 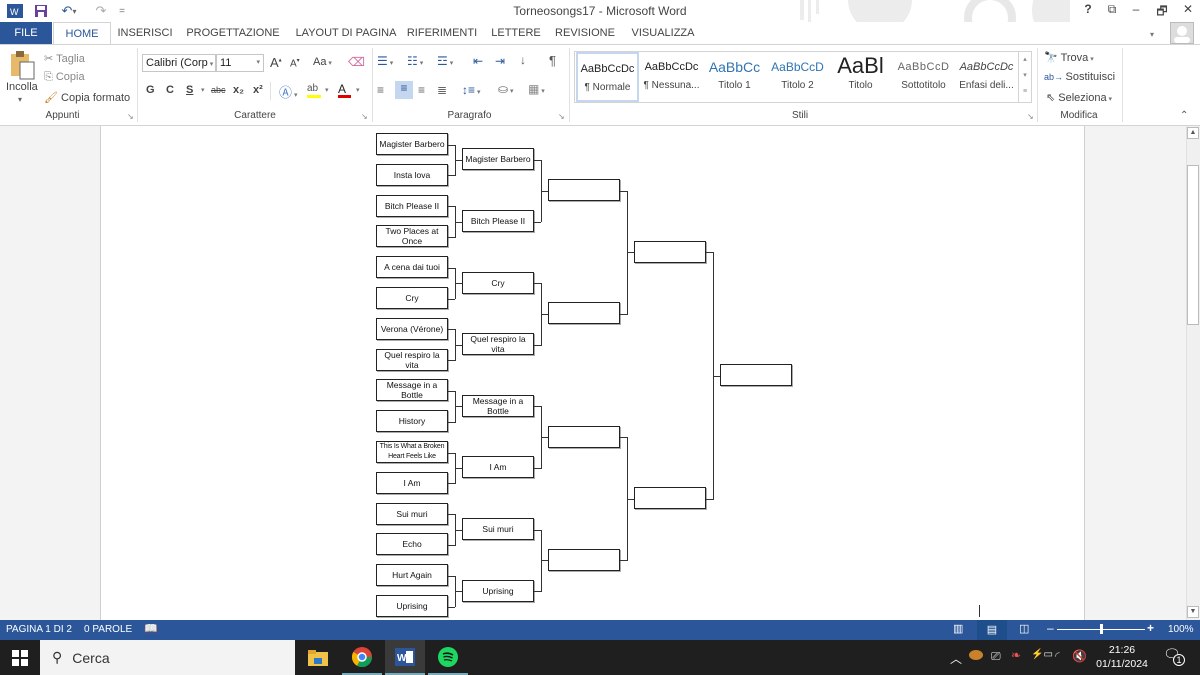 What do you see at coordinates (405, 657) in the screenshot?
I see `taskbar-word: W` at bounding box center [405, 657].